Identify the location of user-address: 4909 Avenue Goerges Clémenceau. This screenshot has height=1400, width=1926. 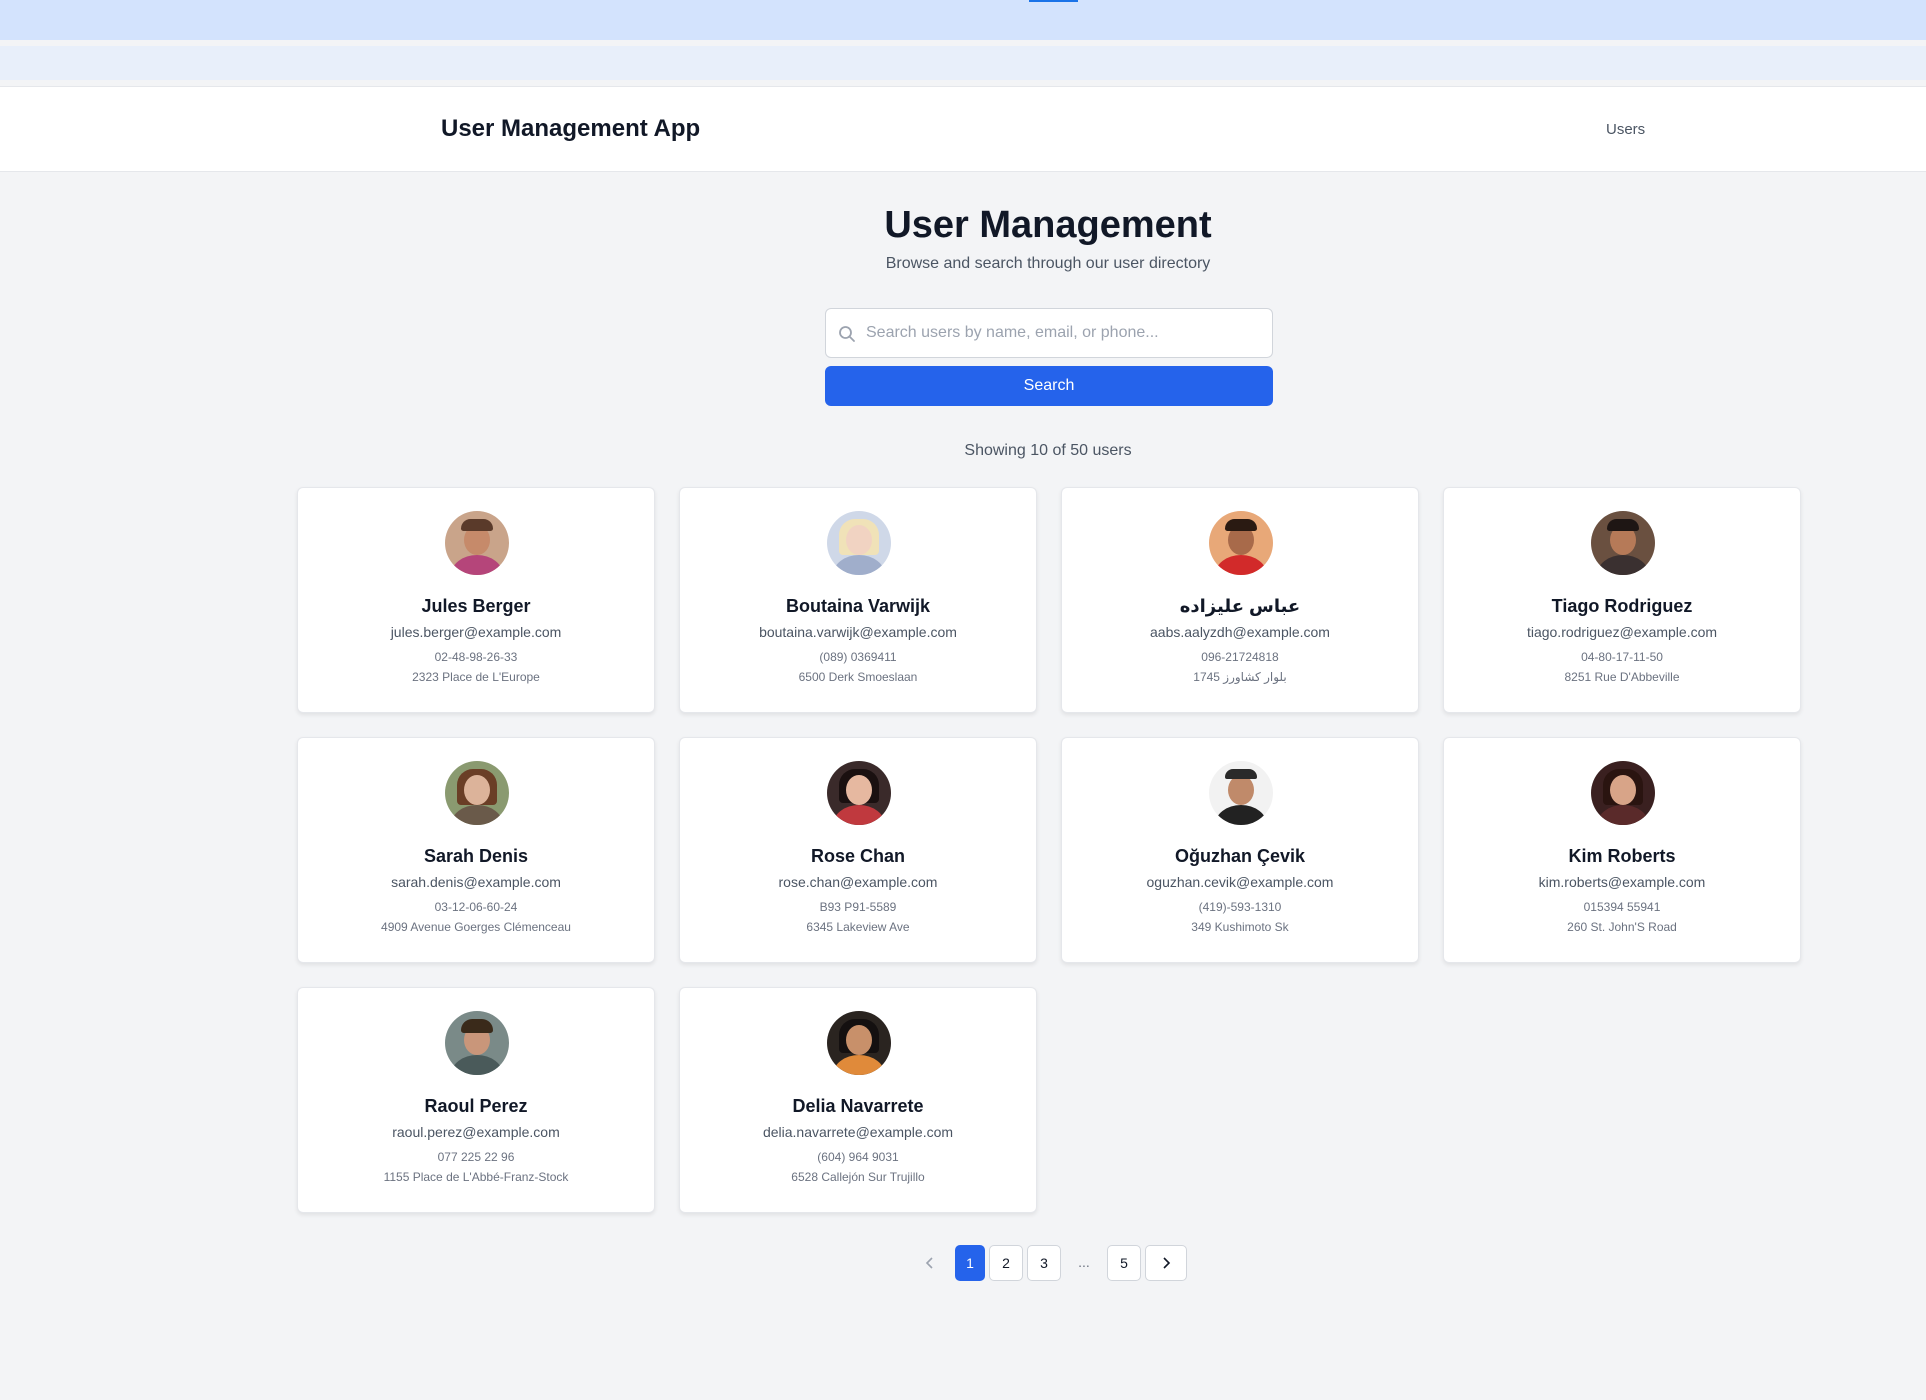
(476, 927).